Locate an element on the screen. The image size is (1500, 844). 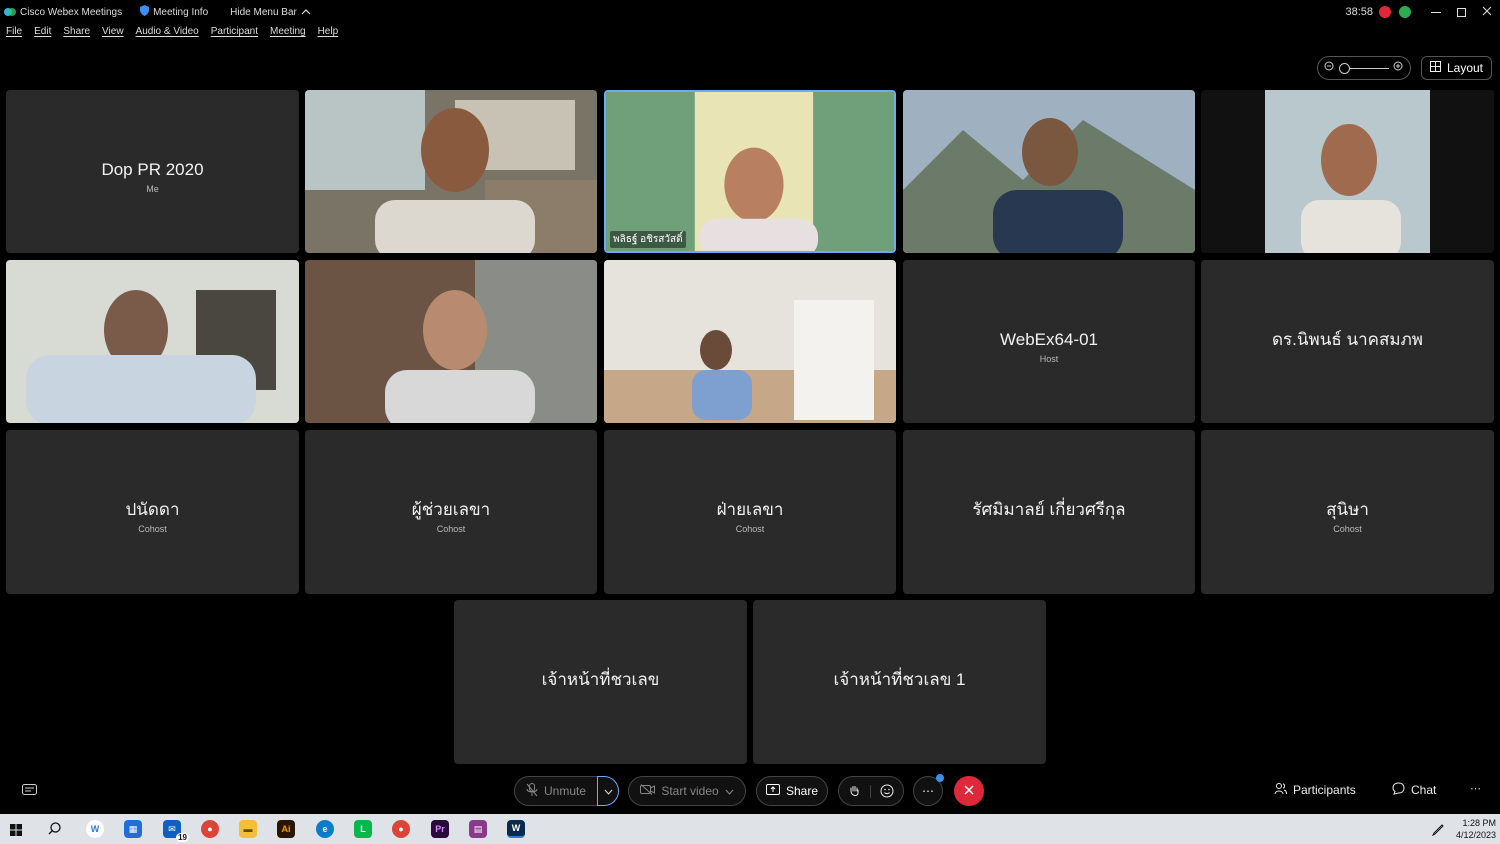
outlook-badge: 19 is located at coordinates (182, 837).